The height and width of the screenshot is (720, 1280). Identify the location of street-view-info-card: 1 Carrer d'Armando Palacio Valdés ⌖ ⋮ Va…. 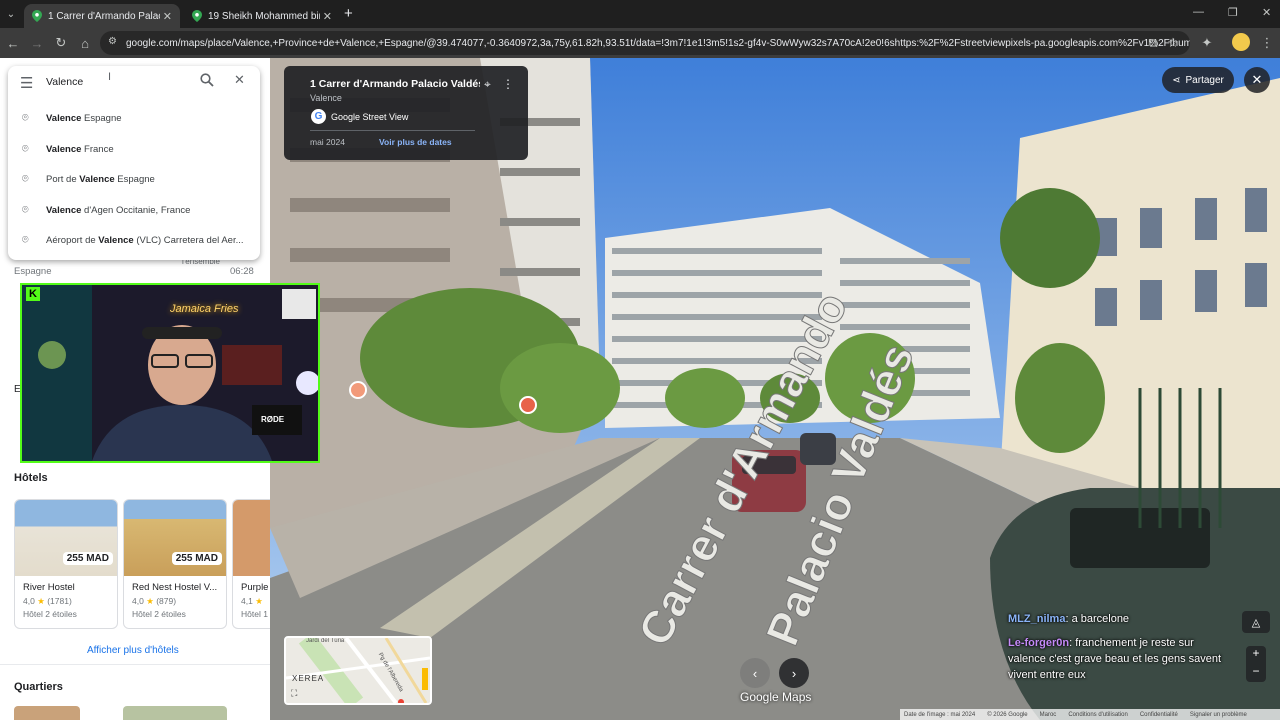
(406, 113).